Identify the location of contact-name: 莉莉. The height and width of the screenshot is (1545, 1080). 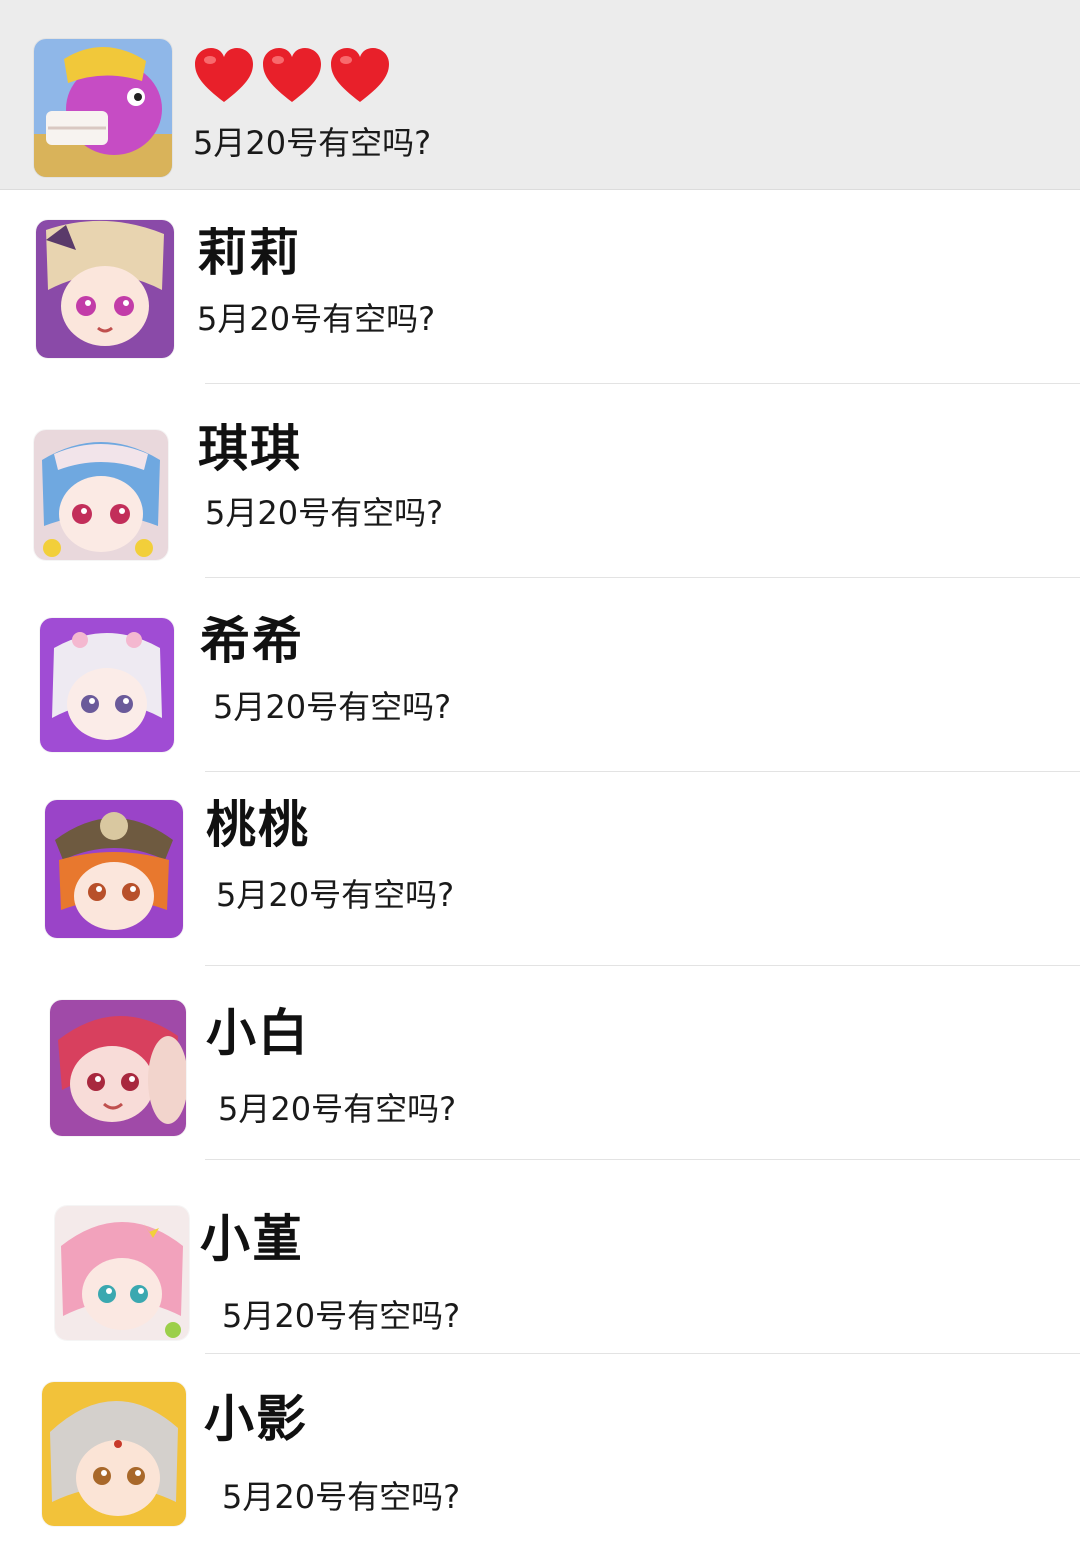
(249, 253).